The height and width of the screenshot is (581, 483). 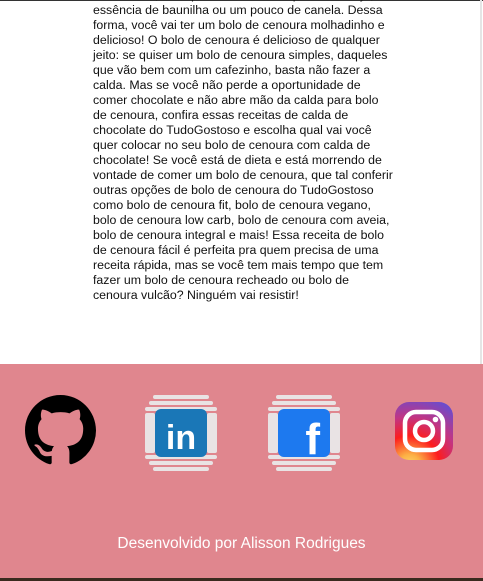 I want to click on github-icon, so click(x=60, y=430).